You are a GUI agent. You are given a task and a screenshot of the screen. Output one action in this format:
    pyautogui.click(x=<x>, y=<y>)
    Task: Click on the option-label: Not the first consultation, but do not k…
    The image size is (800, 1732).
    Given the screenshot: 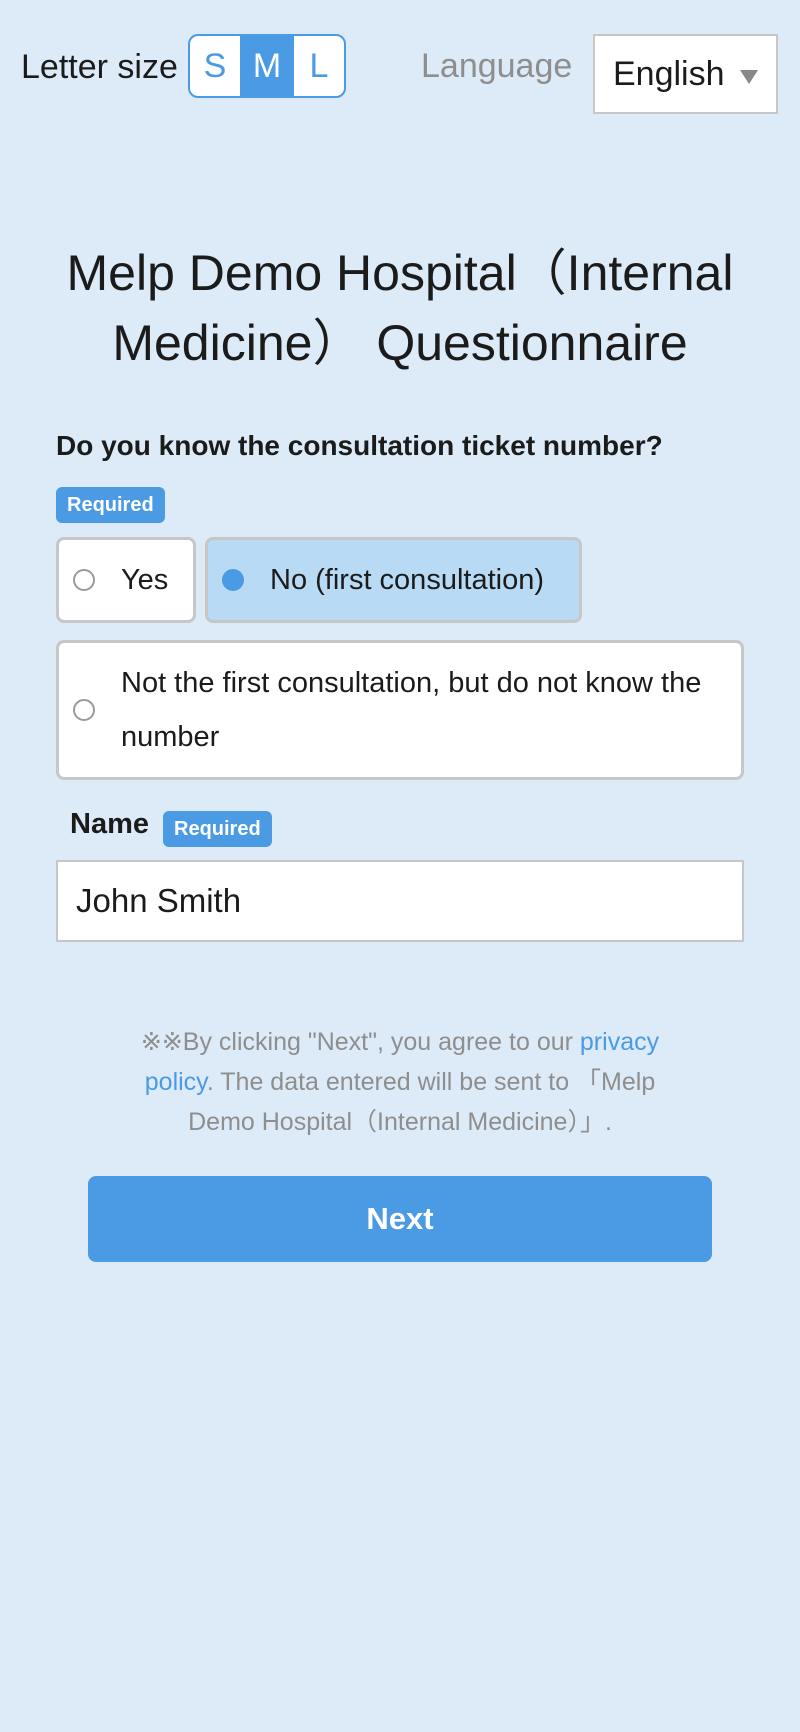 What is the action you would take?
    pyautogui.click(x=411, y=710)
    